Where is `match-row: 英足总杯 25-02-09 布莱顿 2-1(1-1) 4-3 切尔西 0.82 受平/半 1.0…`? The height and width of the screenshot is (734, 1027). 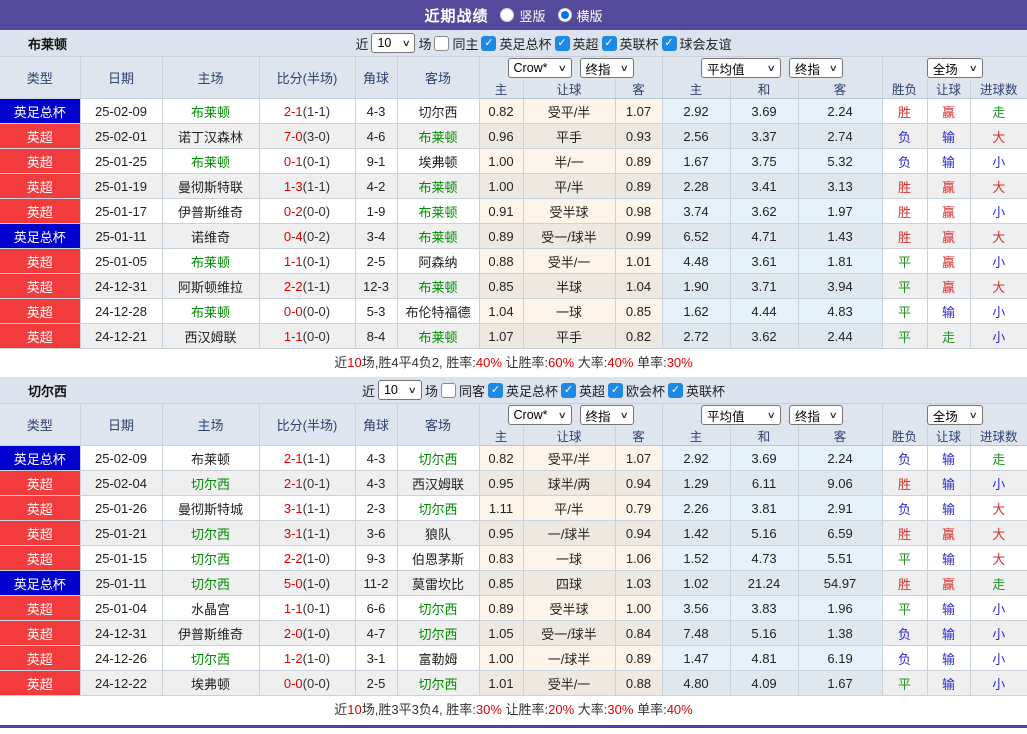
match-row: 英足总杯 25-02-09 布莱顿 2-1(1-1) 4-3 切尔西 0.82 受平/半 1.0… is located at coordinates (513, 458).